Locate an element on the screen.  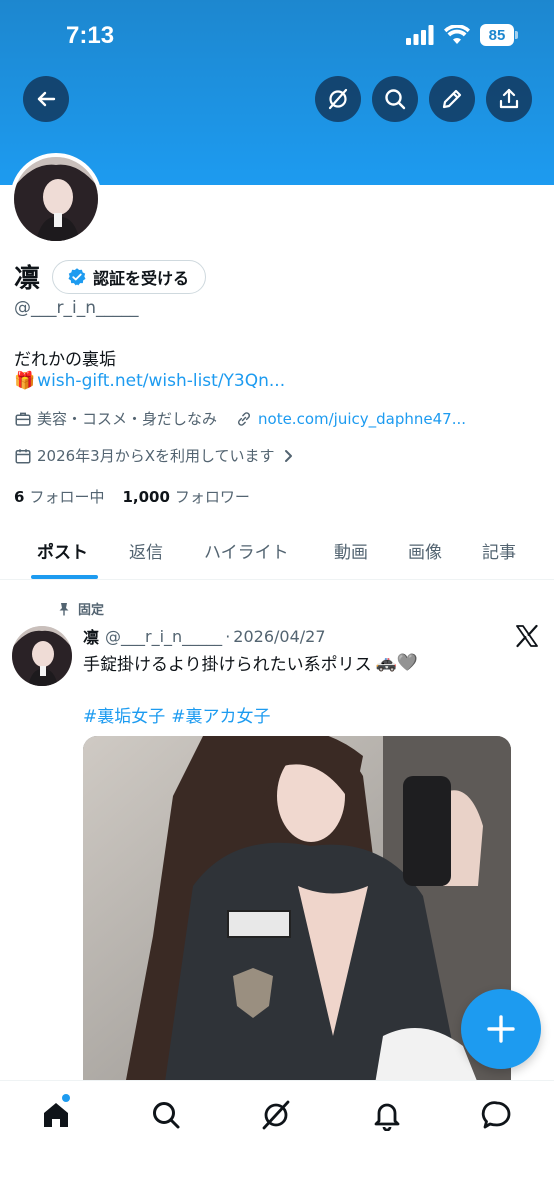
plus-icon is located at coordinates (501, 1029).